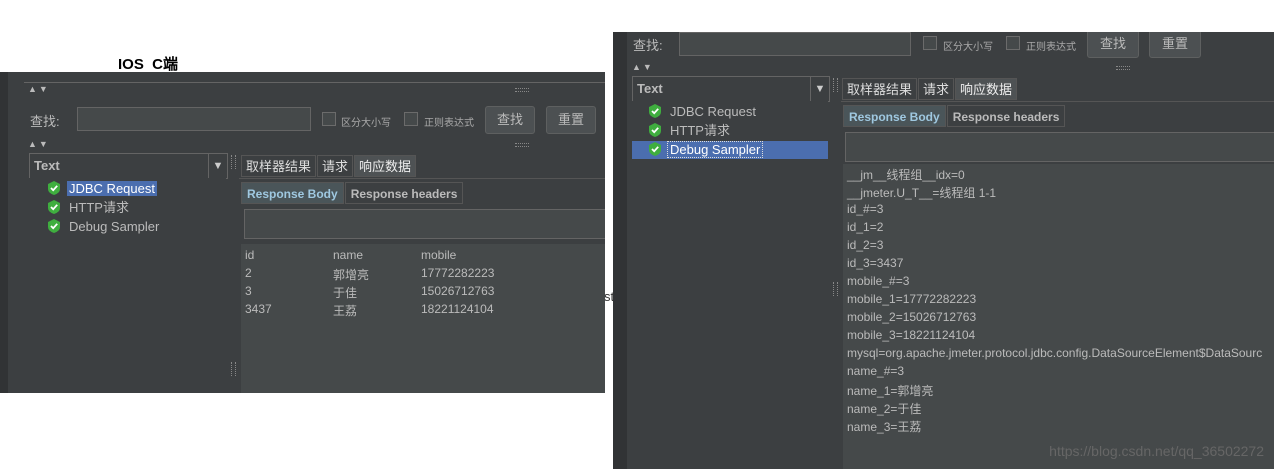 The width and height of the screenshot is (1274, 469). Describe the element at coordinates (439, 255) in the screenshot. I see `table-header-mobile: mobile` at that location.